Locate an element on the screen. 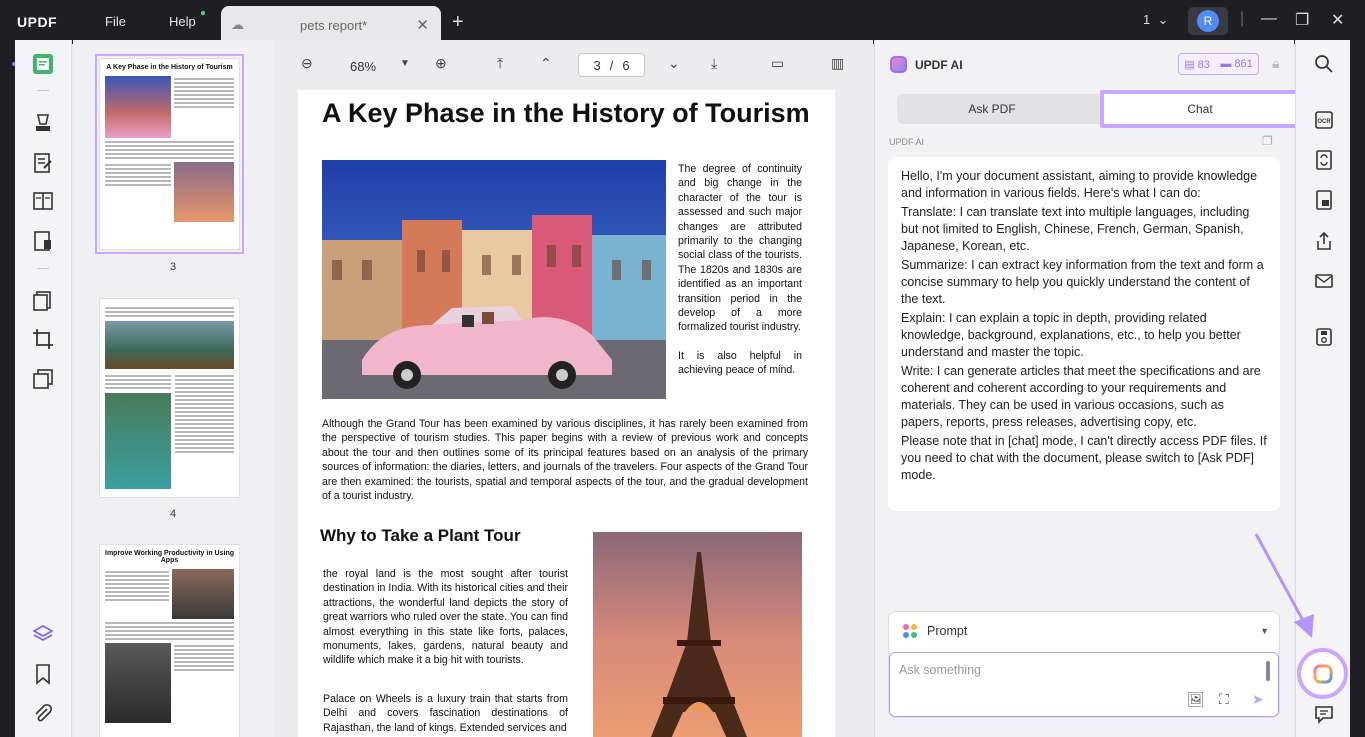 This screenshot has height=737, width=1365. sender-label: UPDF AI is located at coordinates (907, 142).